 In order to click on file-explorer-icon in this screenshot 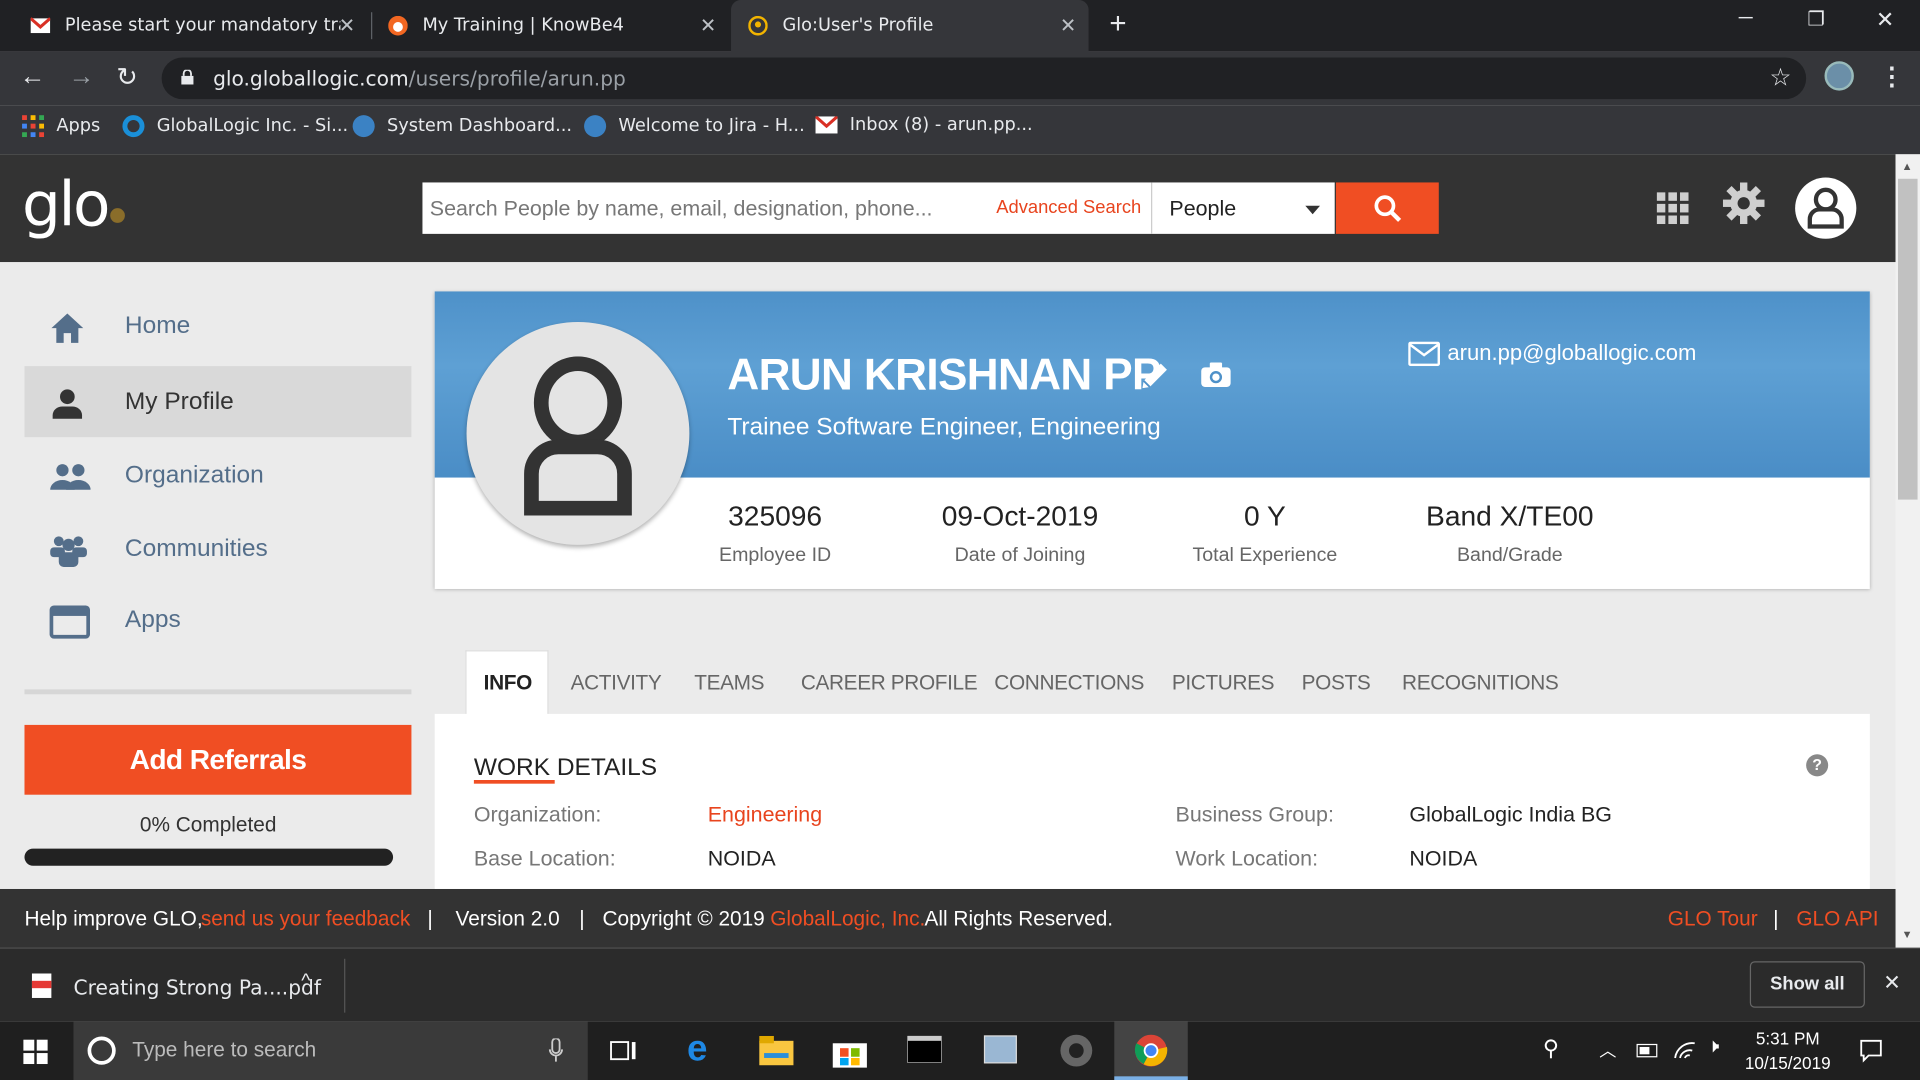, I will do `click(776, 1050)`.